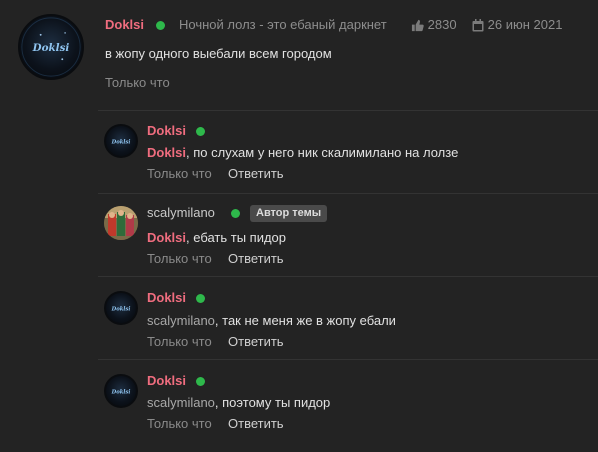 The width and height of the screenshot is (598, 452). I want to click on thread-author-badge: Автор темы, so click(289, 213).